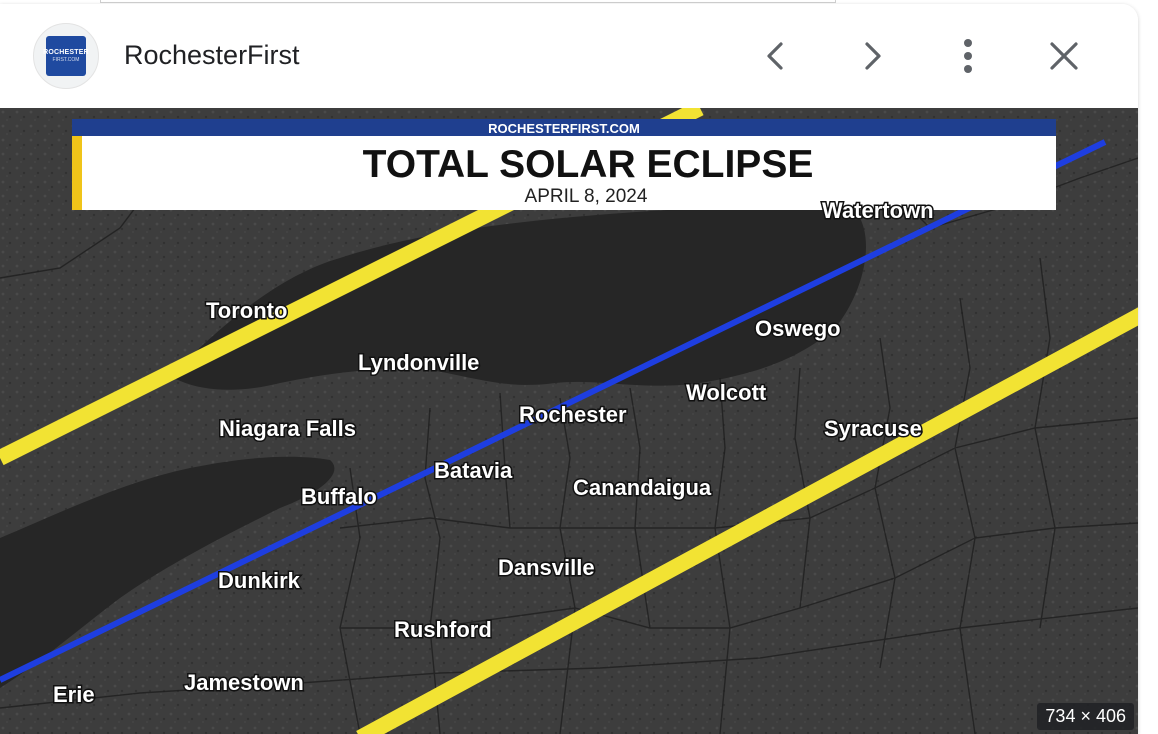 The image size is (1158, 734). Describe the element at coordinates (74, 694) in the screenshot. I see `city-label-erie: Erie` at that location.